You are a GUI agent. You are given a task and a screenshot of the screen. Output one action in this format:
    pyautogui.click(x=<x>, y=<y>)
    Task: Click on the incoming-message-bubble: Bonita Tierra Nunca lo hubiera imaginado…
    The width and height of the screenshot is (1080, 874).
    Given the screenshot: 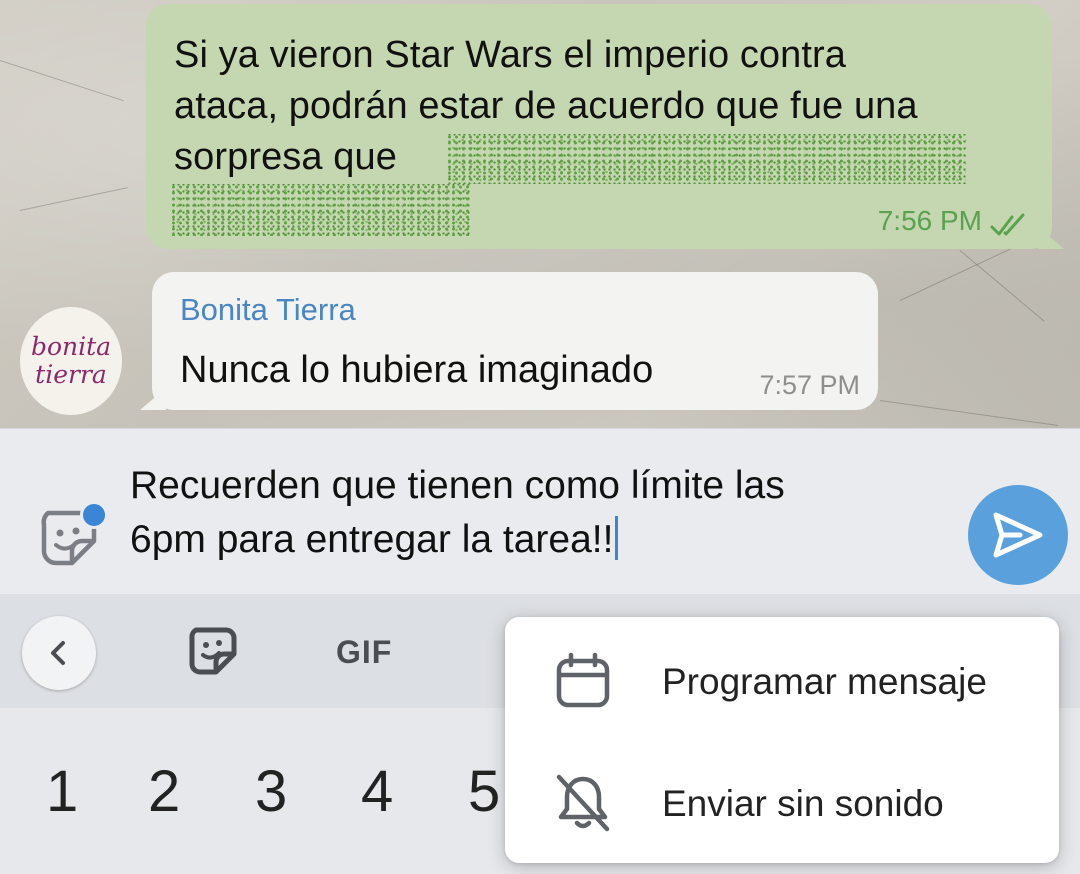 What is the action you would take?
    pyautogui.click(x=515, y=341)
    